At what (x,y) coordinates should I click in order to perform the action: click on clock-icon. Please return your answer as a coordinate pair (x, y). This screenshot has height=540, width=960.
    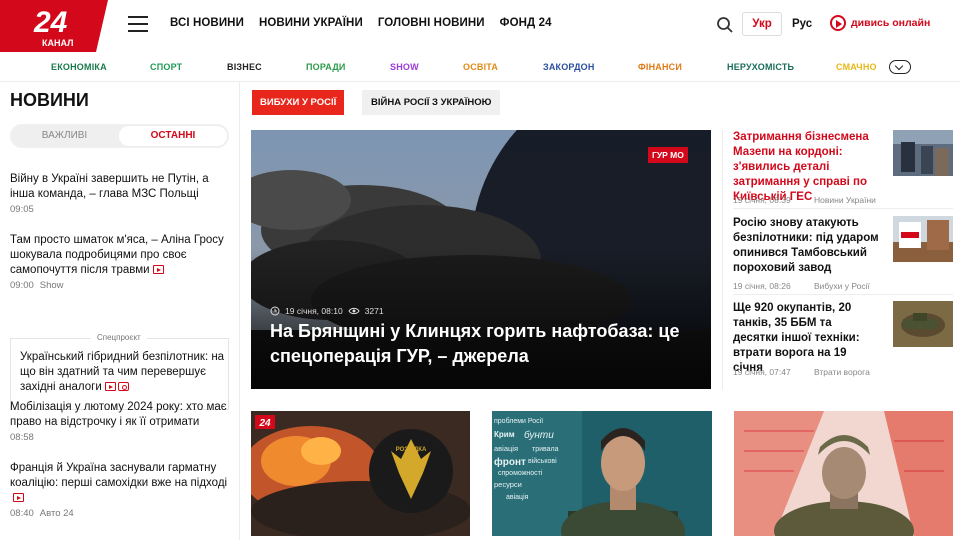
    Looking at the image, I should click on (275, 311).